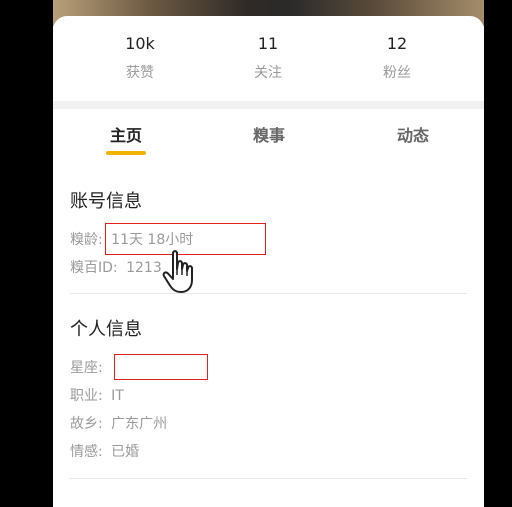  I want to click on tab-home: 主页, so click(126, 136).